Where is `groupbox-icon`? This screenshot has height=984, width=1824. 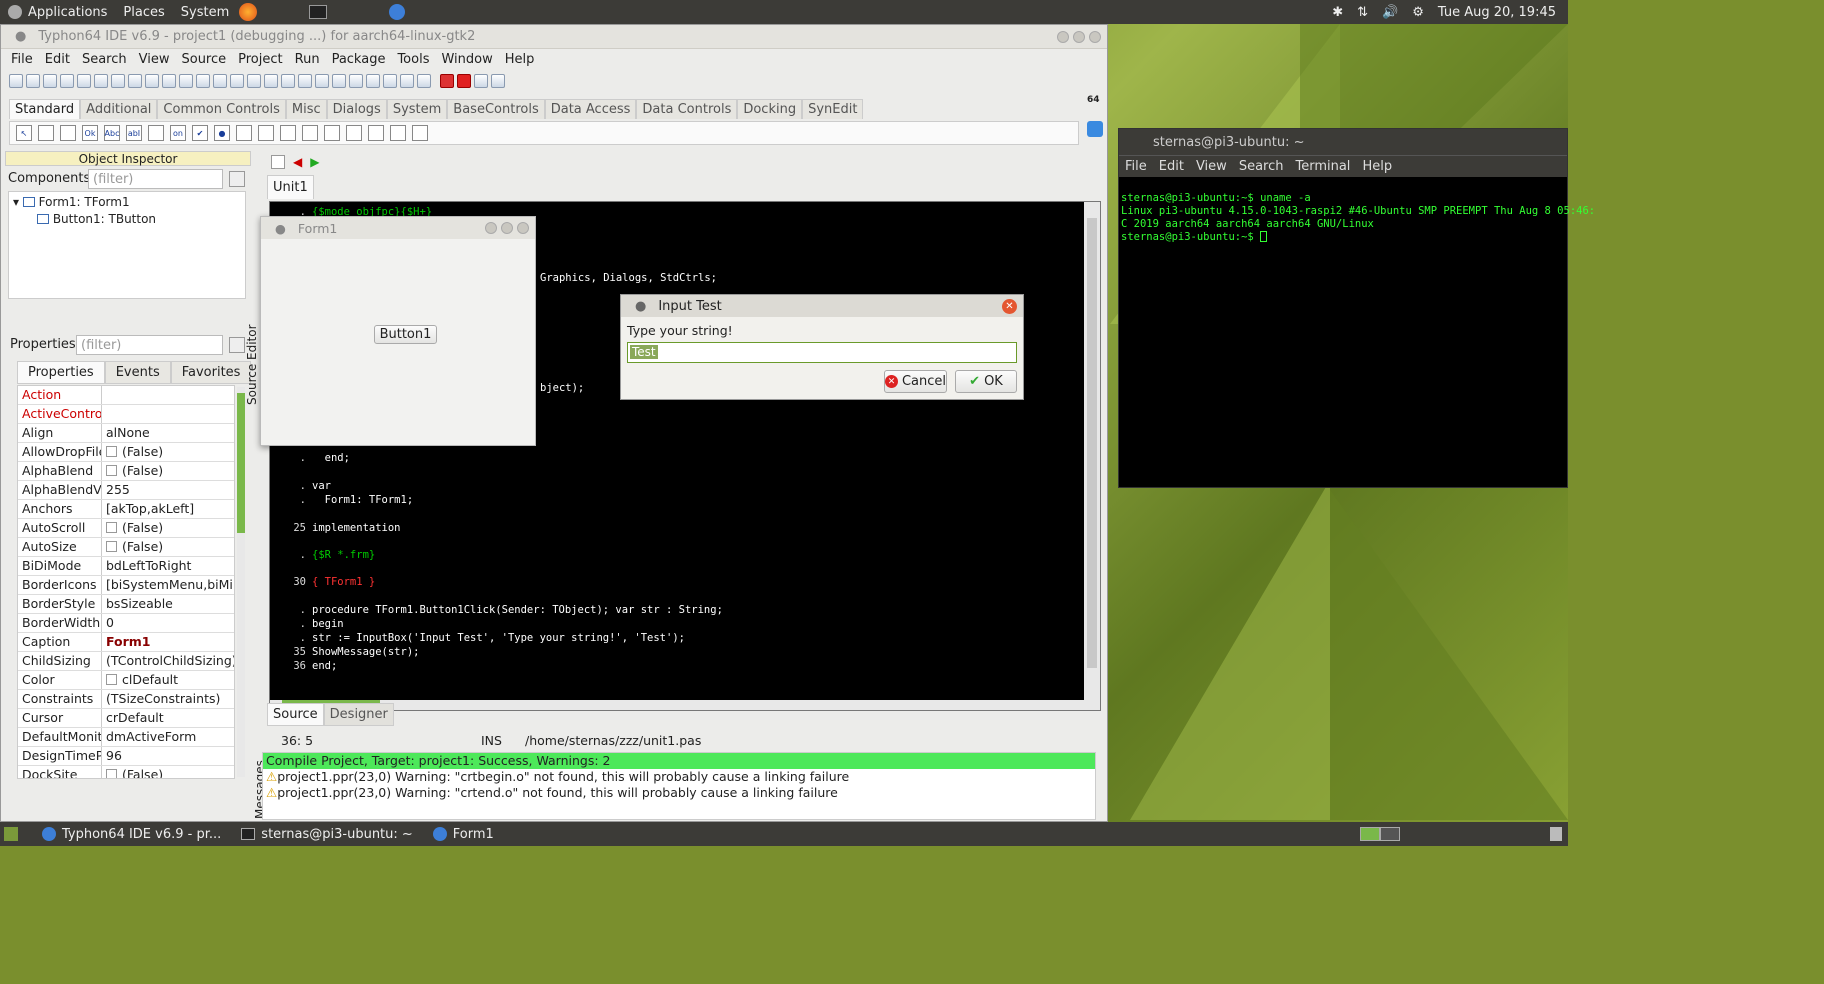 groupbox-icon is located at coordinates (310, 133).